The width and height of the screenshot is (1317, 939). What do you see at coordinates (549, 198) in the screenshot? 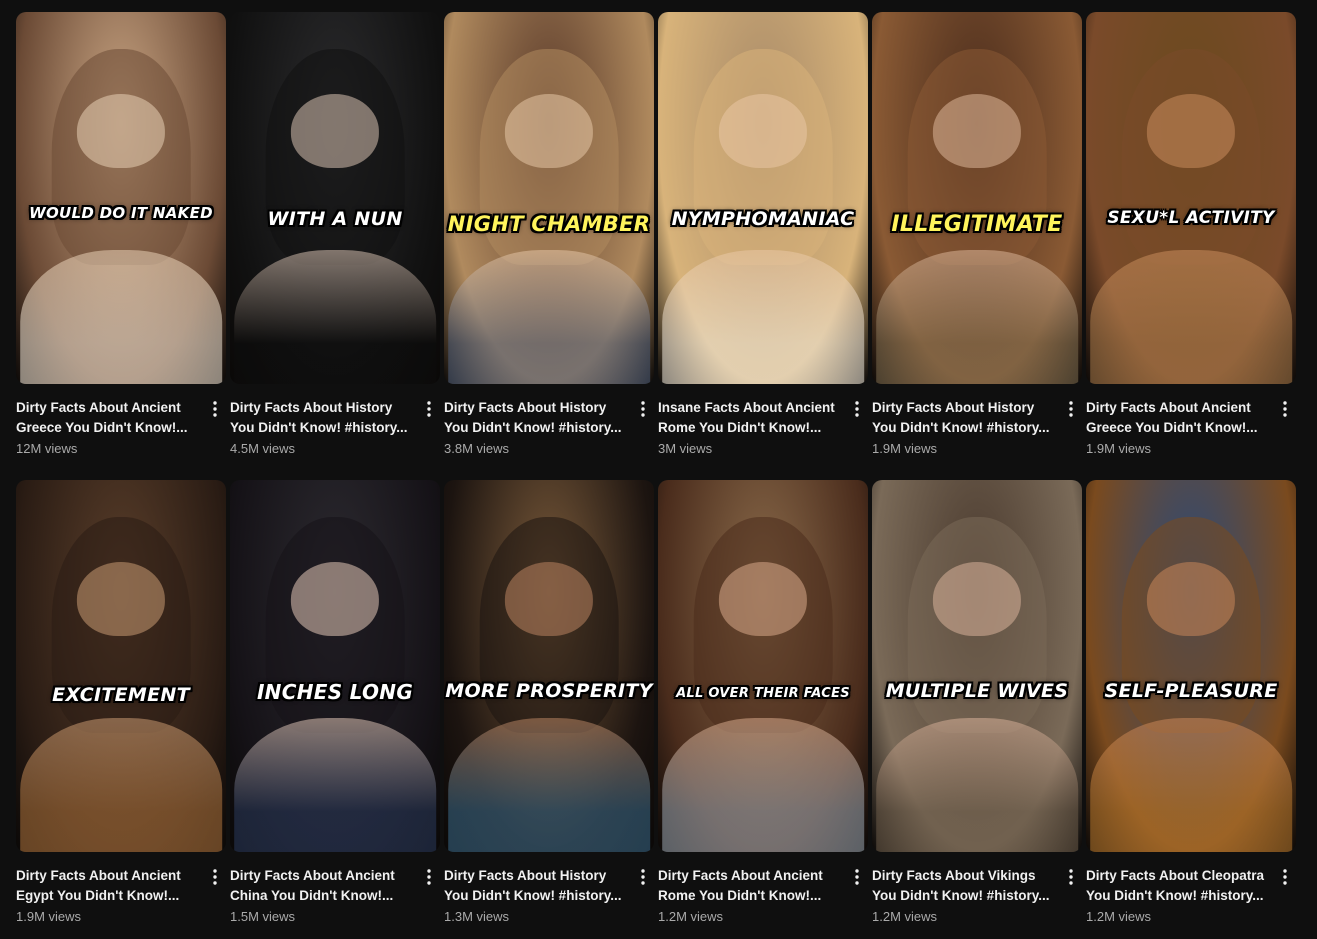
I see `short-thumbnail: NIGHT CHAMBER` at bounding box center [549, 198].